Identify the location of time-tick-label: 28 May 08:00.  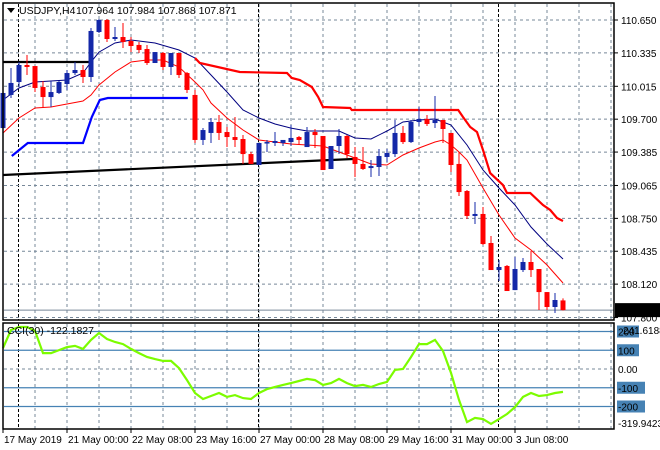
(354, 440).